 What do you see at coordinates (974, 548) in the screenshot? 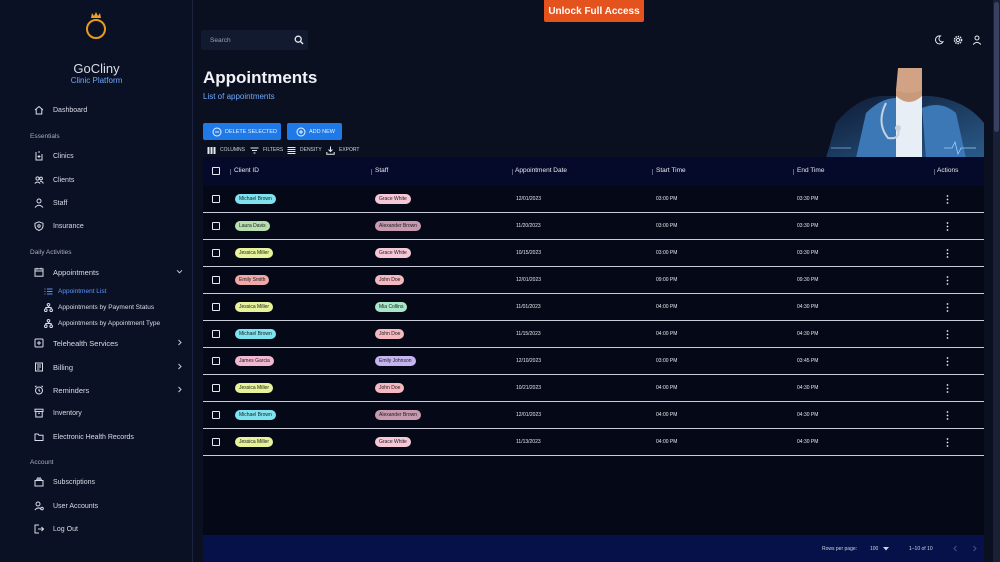
I see `next-page-icon` at bounding box center [974, 548].